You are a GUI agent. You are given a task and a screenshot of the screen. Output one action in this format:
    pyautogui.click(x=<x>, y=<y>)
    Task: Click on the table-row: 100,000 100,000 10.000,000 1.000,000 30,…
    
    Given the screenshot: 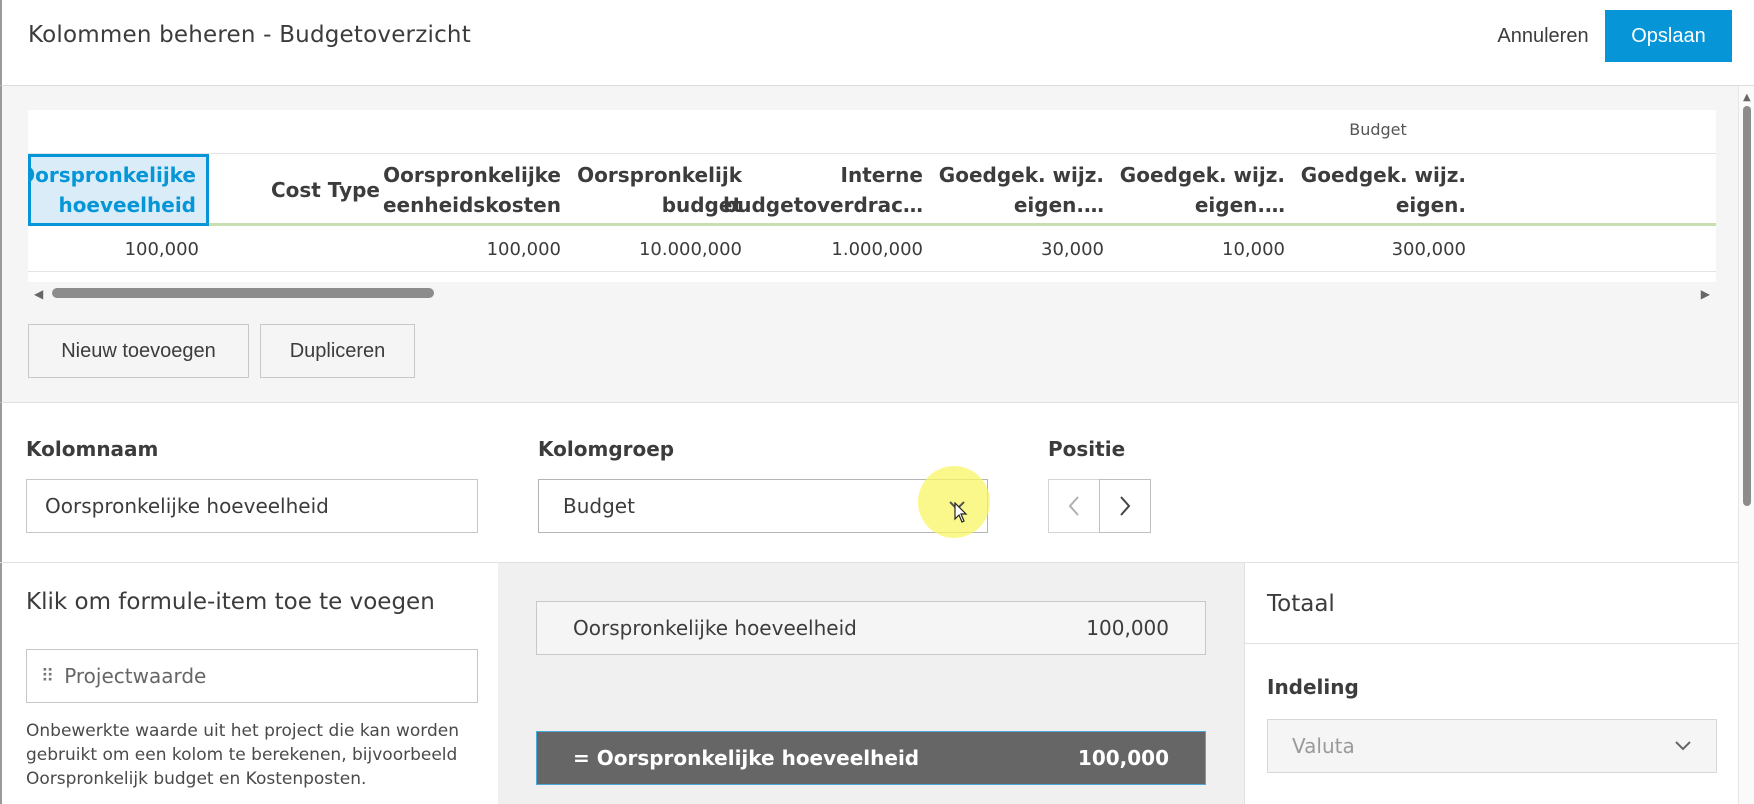 What is the action you would take?
    pyautogui.click(x=872, y=249)
    